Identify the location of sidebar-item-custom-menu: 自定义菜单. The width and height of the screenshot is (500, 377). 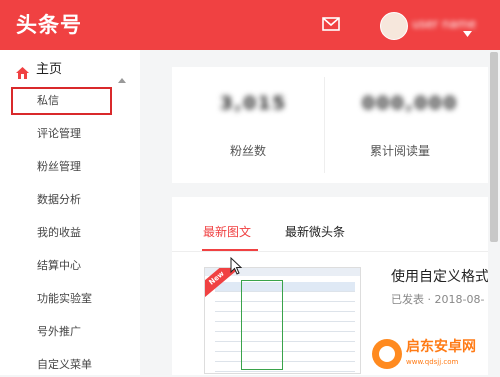
(70, 365).